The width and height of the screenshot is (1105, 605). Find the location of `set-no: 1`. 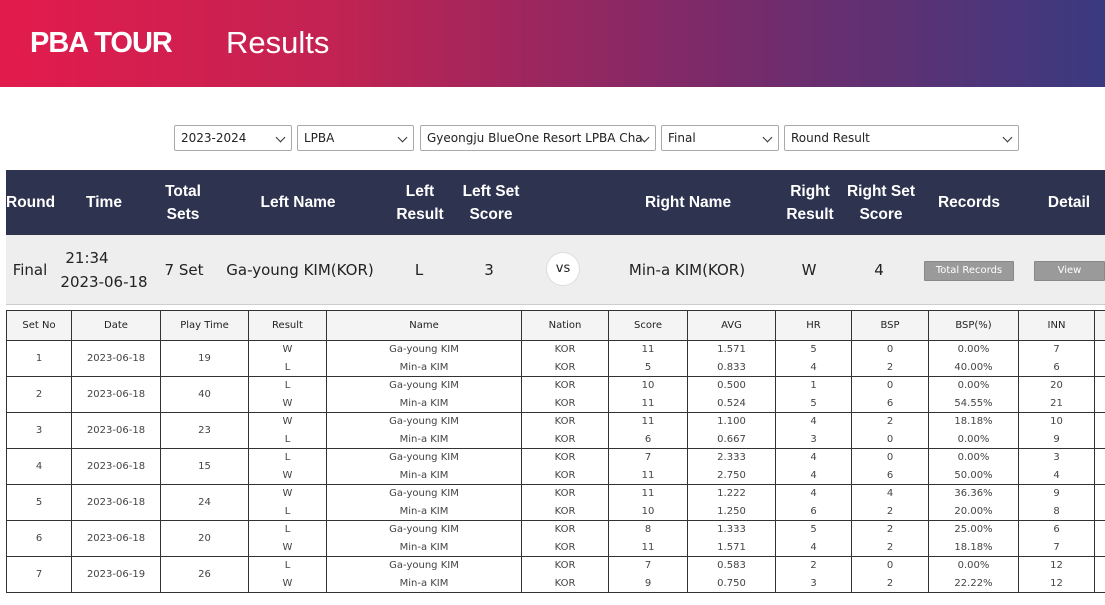

set-no: 1 is located at coordinates (39, 358).